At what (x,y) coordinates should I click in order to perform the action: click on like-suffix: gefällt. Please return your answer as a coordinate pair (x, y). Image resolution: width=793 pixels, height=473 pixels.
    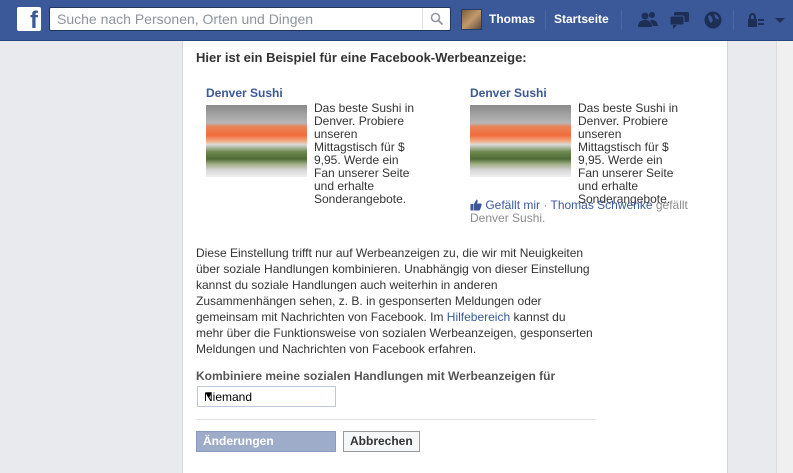
    Looking at the image, I should click on (670, 205).